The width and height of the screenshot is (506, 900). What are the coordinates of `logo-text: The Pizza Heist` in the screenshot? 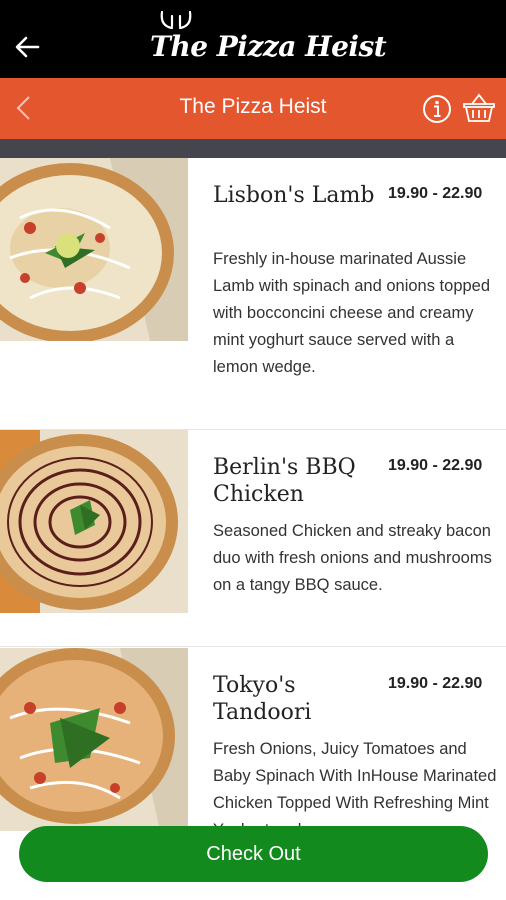 It's located at (268, 46).